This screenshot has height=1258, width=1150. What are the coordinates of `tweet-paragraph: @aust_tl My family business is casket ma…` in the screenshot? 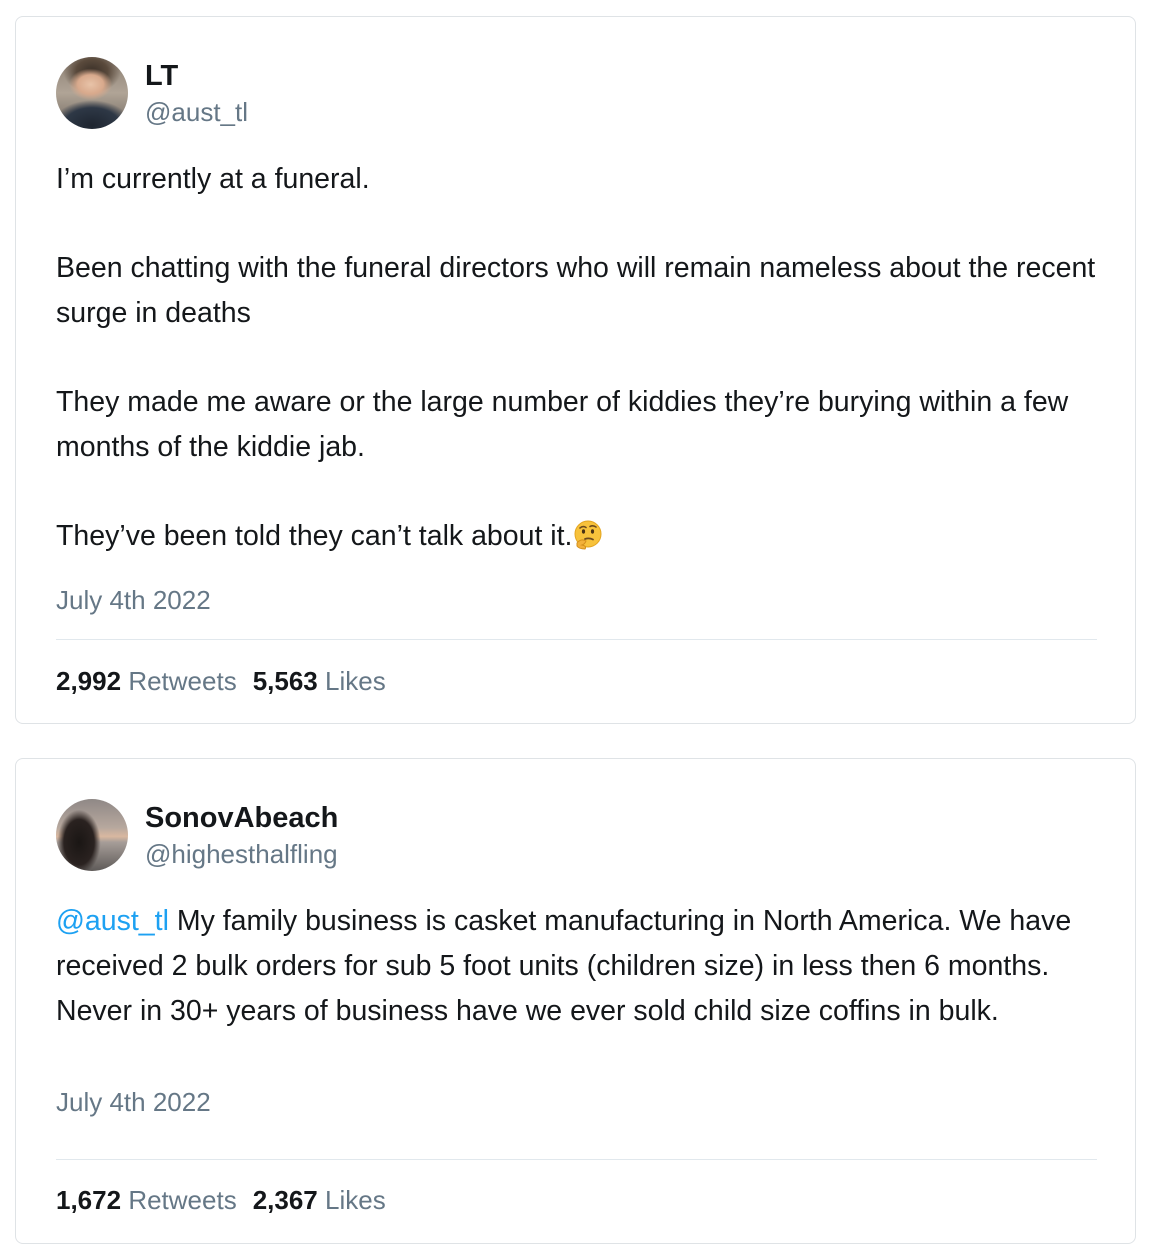 It's located at (581, 966).